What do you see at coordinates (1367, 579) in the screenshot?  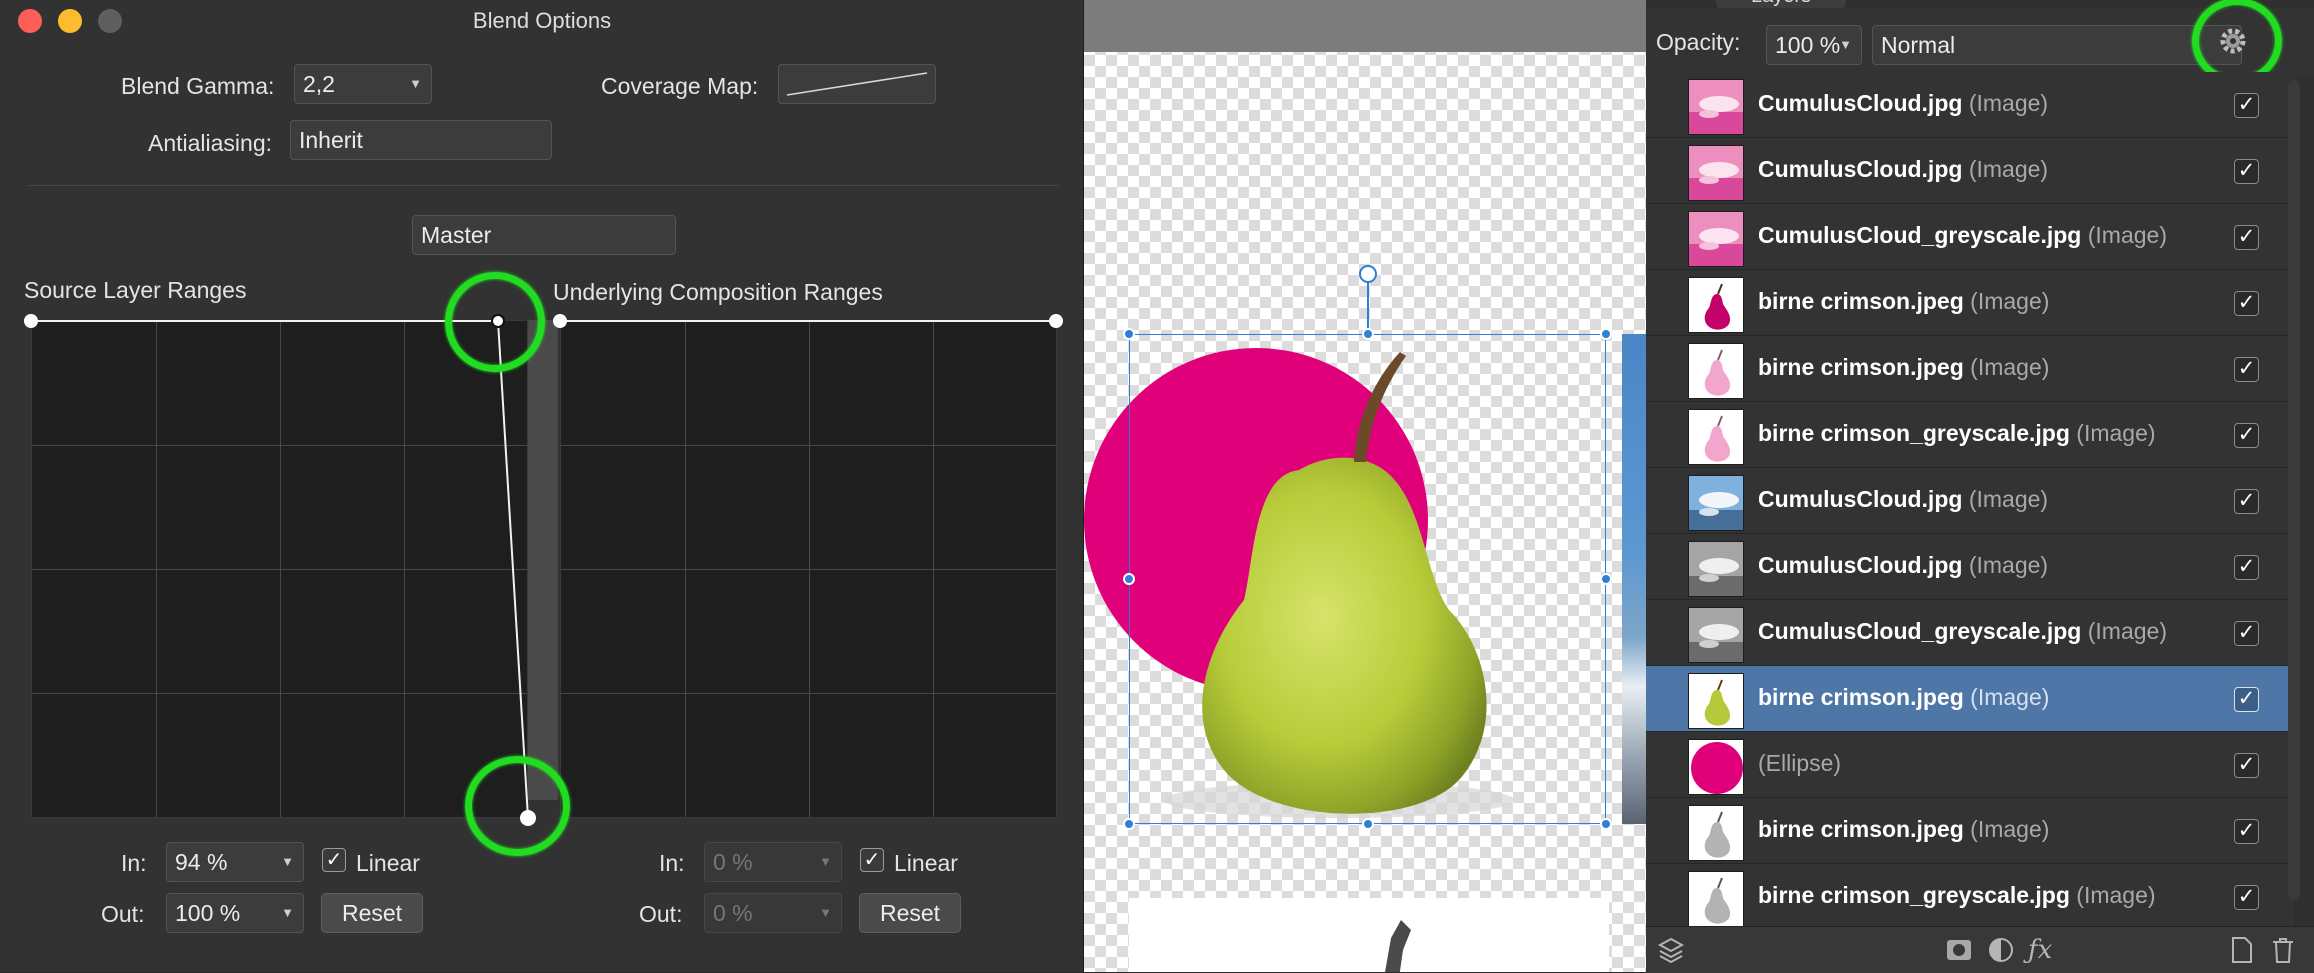 I see `selection-bounding-box` at bounding box center [1367, 579].